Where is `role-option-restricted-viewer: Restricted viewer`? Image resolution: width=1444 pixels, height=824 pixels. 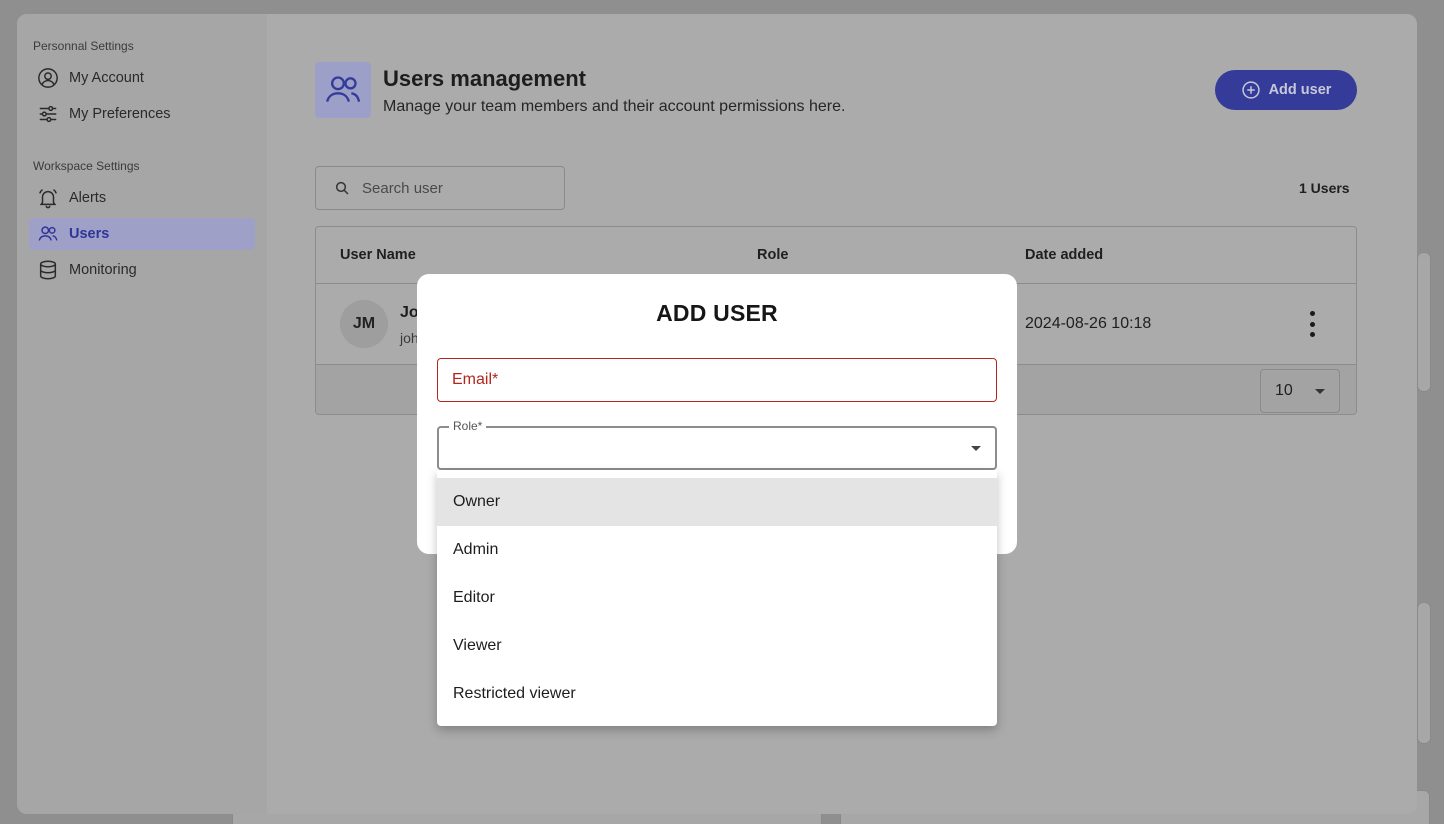 role-option-restricted-viewer: Restricted viewer is located at coordinates (717, 694).